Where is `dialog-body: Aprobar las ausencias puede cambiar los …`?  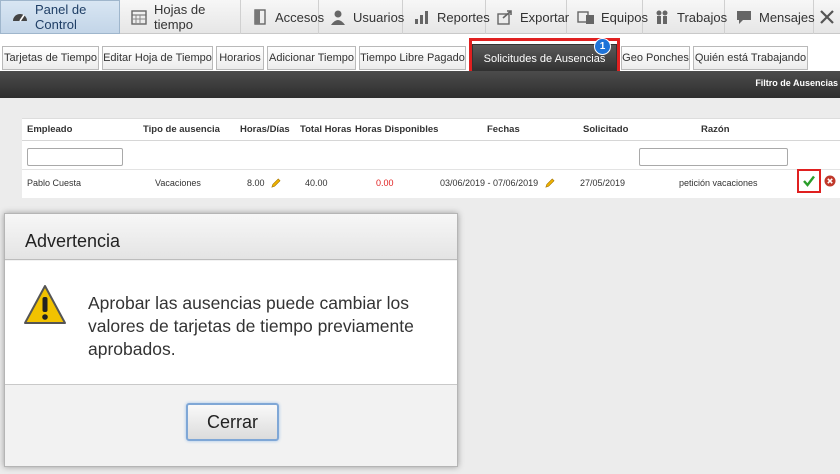 dialog-body: Aprobar las ausencias puede cambiar los … is located at coordinates (231, 323).